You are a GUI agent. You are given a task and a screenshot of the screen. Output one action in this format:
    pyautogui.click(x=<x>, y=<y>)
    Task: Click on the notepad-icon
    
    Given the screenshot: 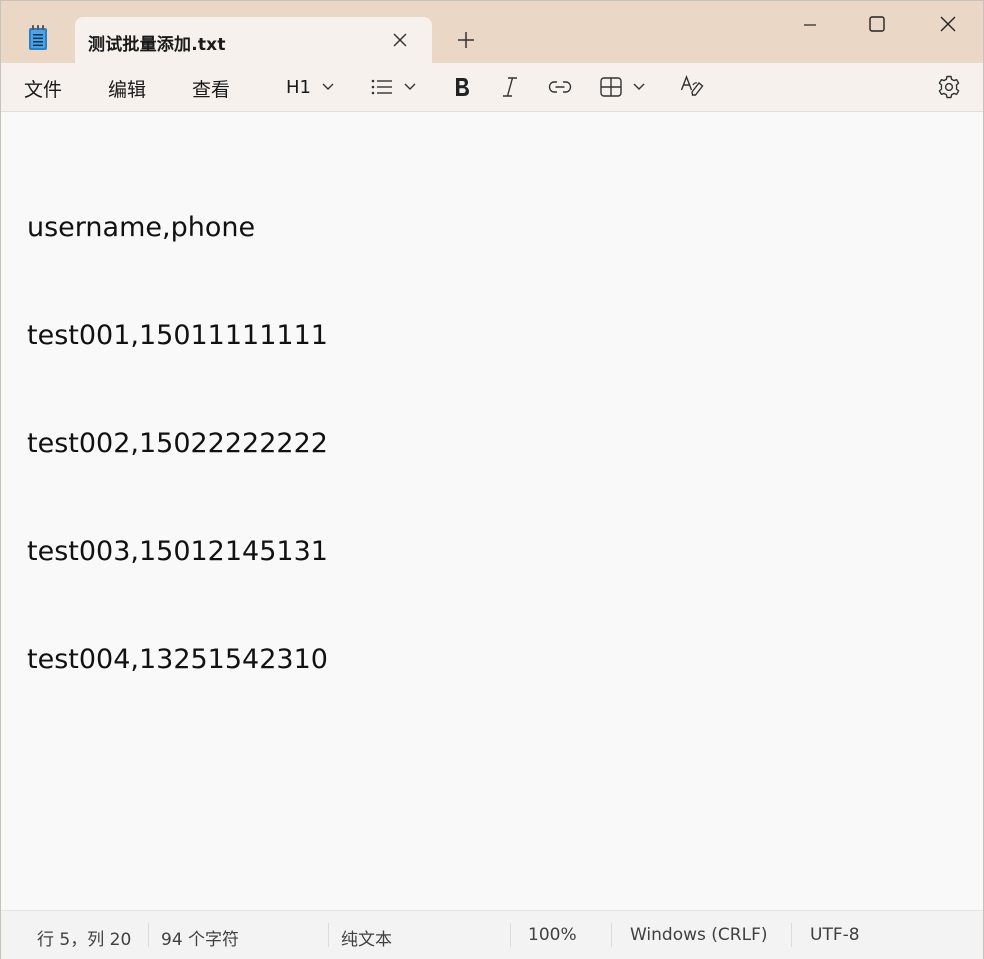 What is the action you would take?
    pyautogui.click(x=38, y=38)
    